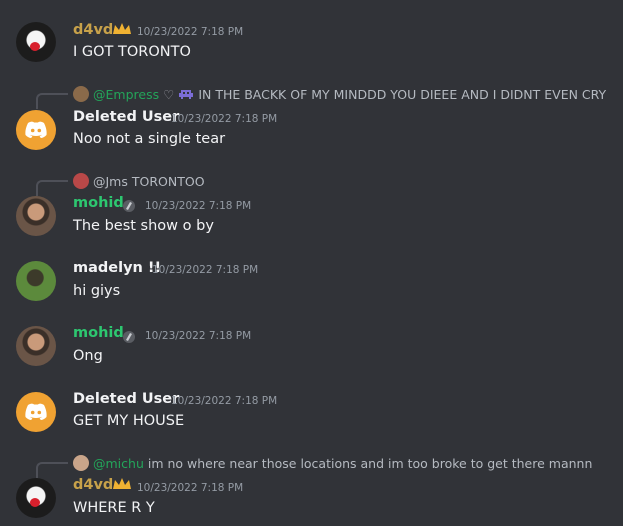 The height and width of the screenshot is (526, 623). I want to click on message-text: Ong, so click(88, 356).